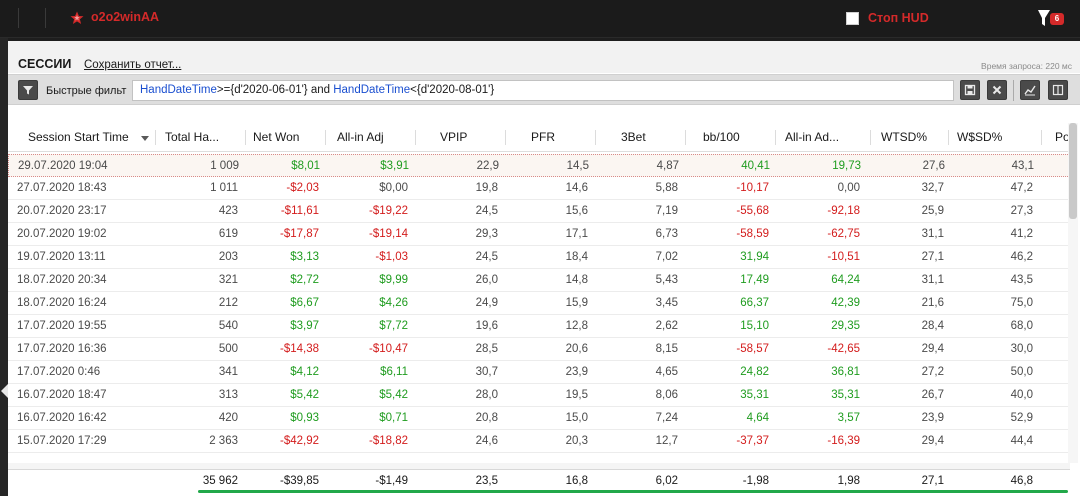 This screenshot has height=496, width=1080. What do you see at coordinates (754, 303) in the screenshot?
I see `cell-bb-100: 66,37` at bounding box center [754, 303].